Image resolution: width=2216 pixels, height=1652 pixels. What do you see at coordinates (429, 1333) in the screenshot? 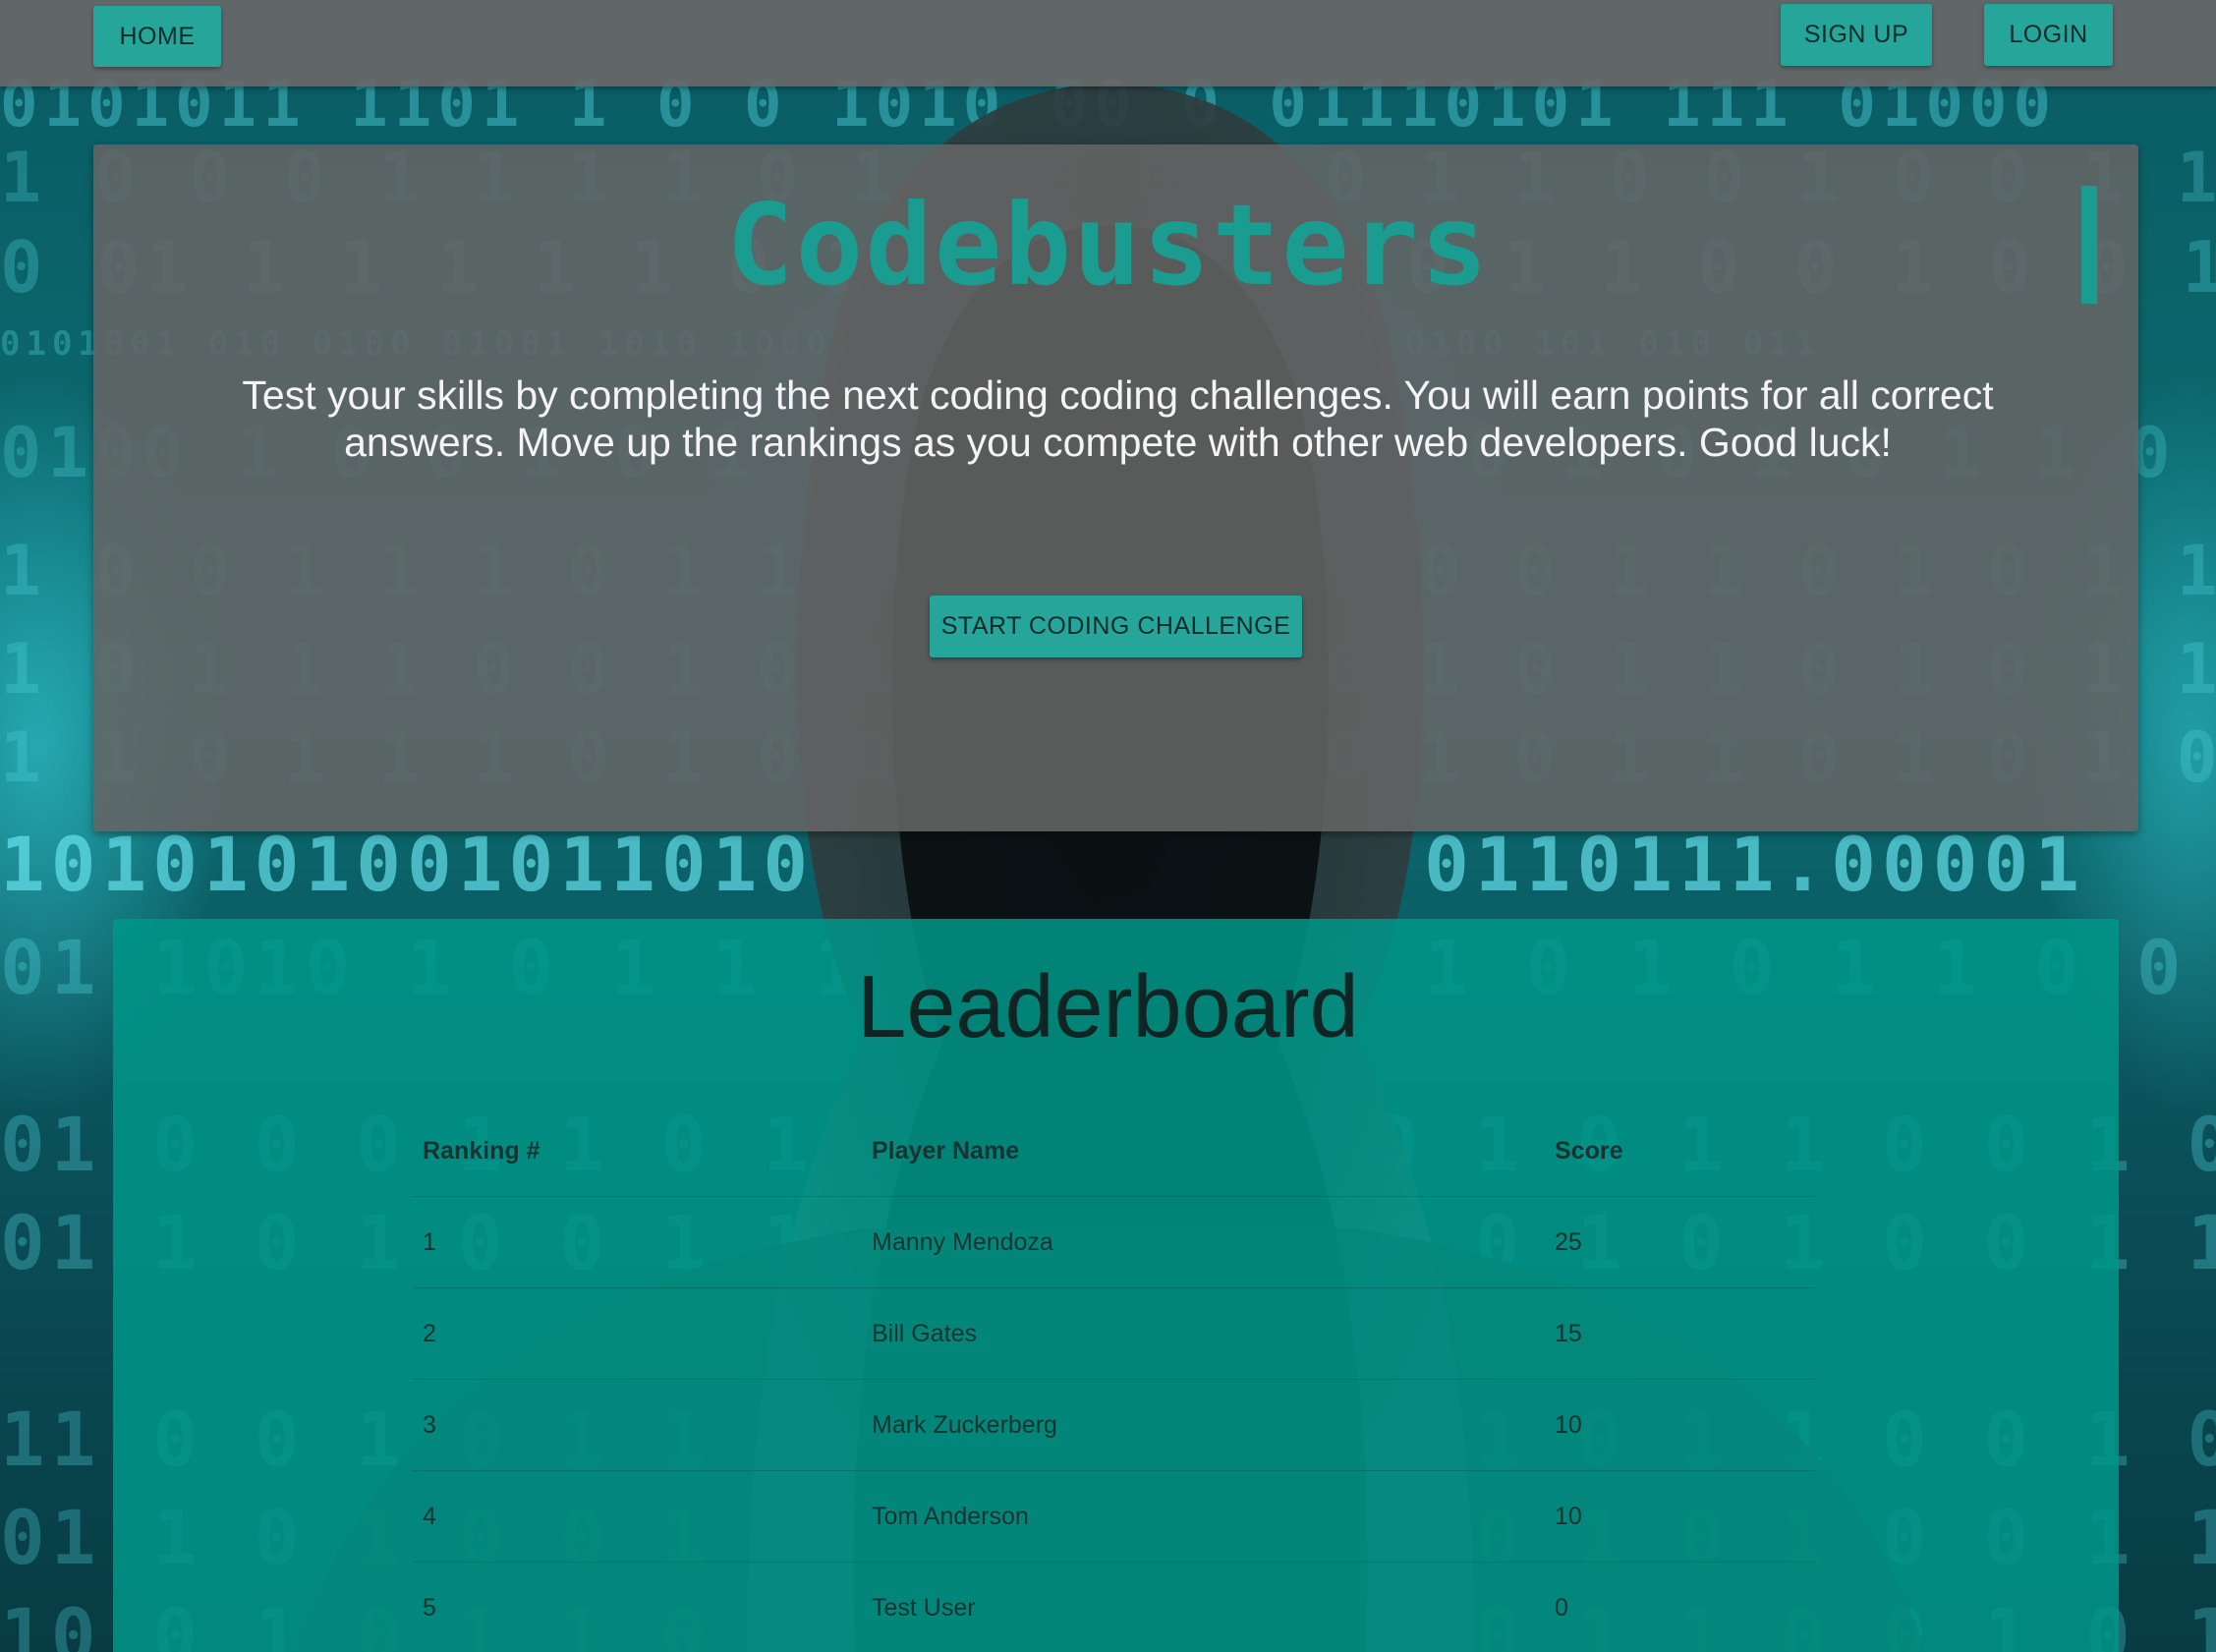
I see `rank-cell: 2` at bounding box center [429, 1333].